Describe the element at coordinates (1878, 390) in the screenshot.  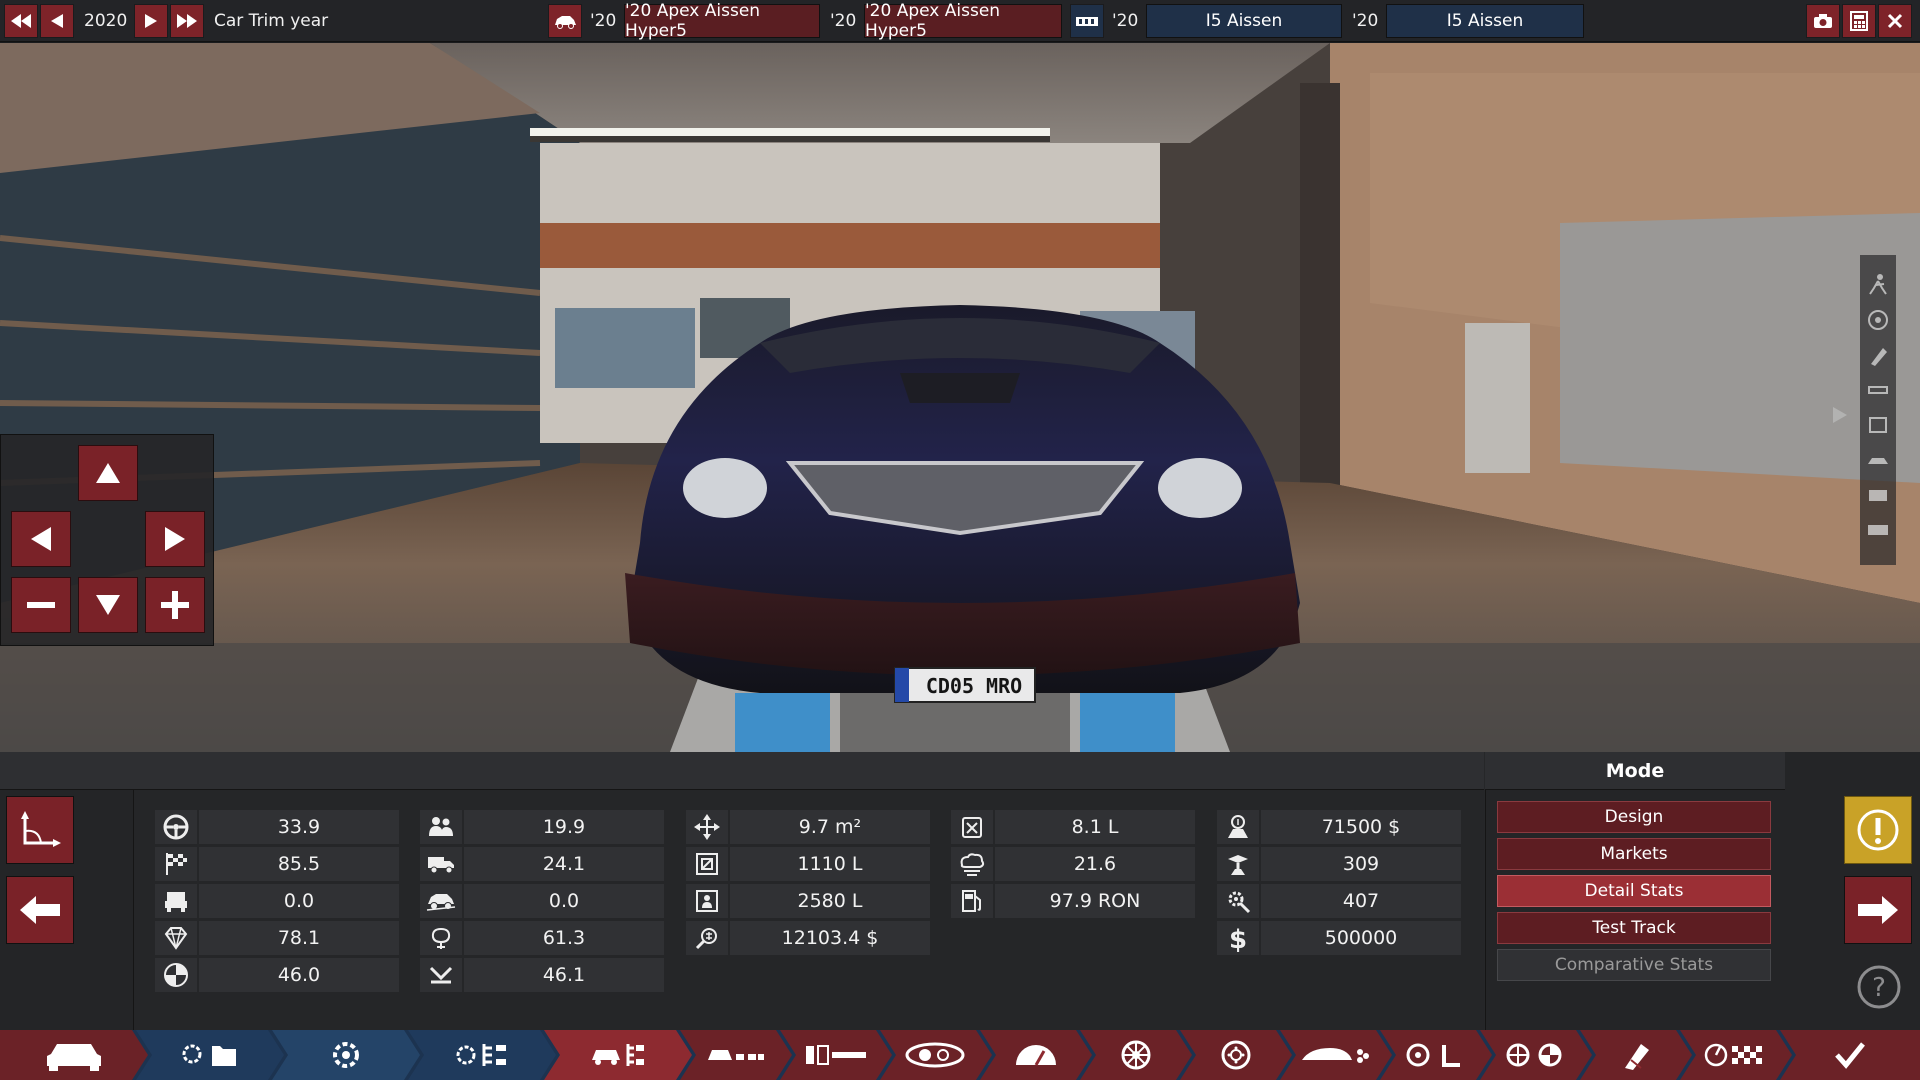
I see `side-chassis-icon` at that location.